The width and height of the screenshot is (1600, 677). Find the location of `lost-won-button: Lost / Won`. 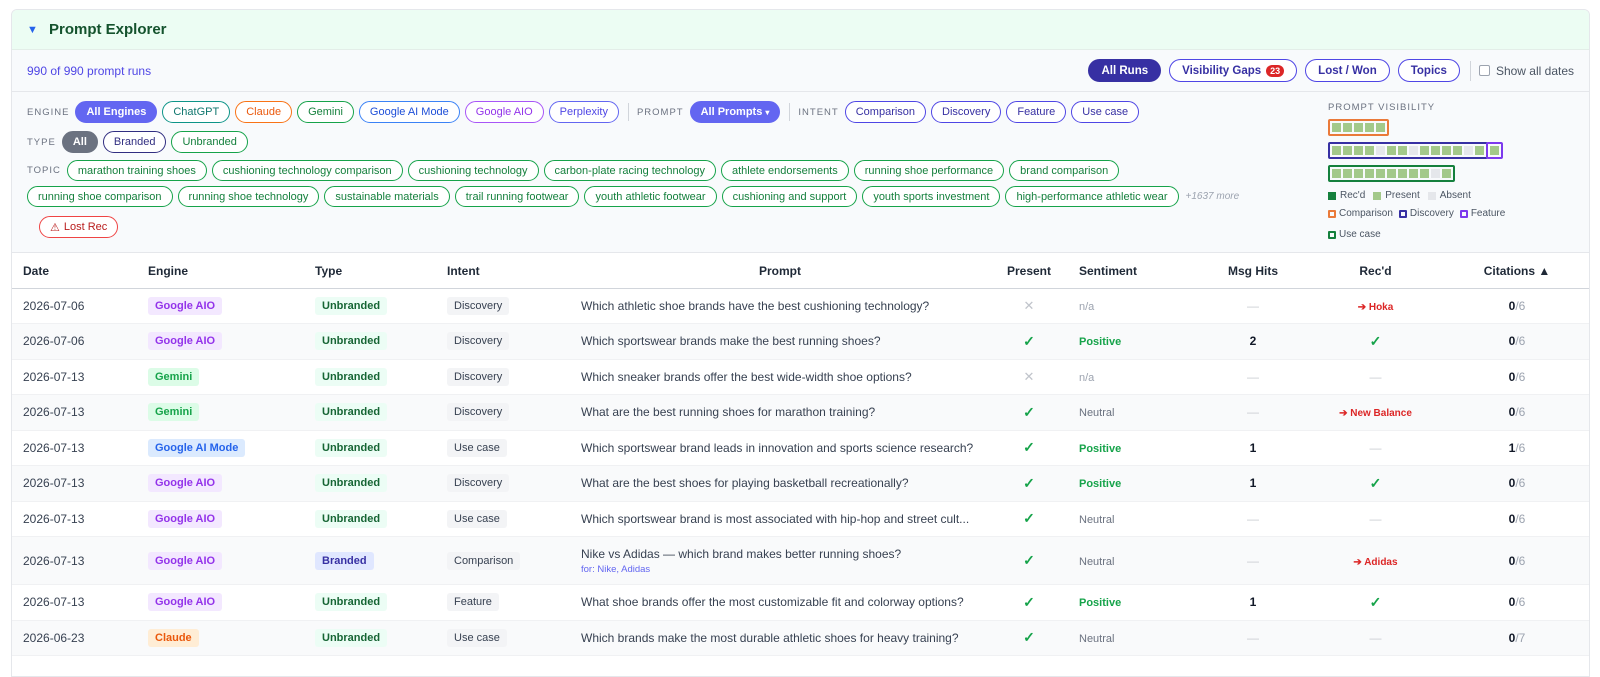

lost-won-button: Lost / Won is located at coordinates (1347, 70).